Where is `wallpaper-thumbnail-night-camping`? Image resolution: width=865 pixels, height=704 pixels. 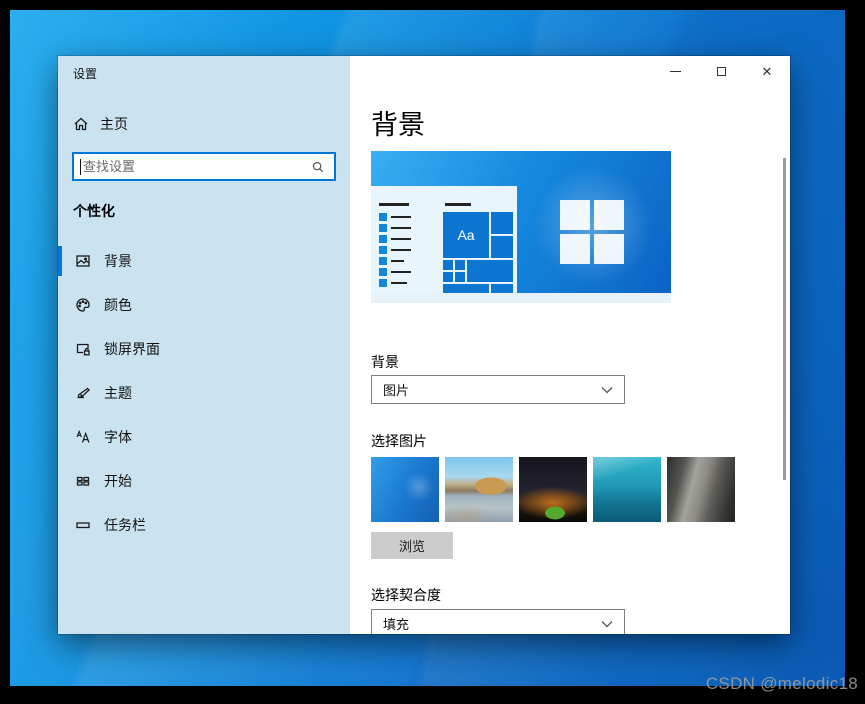
wallpaper-thumbnail-night-camping is located at coordinates (553, 489).